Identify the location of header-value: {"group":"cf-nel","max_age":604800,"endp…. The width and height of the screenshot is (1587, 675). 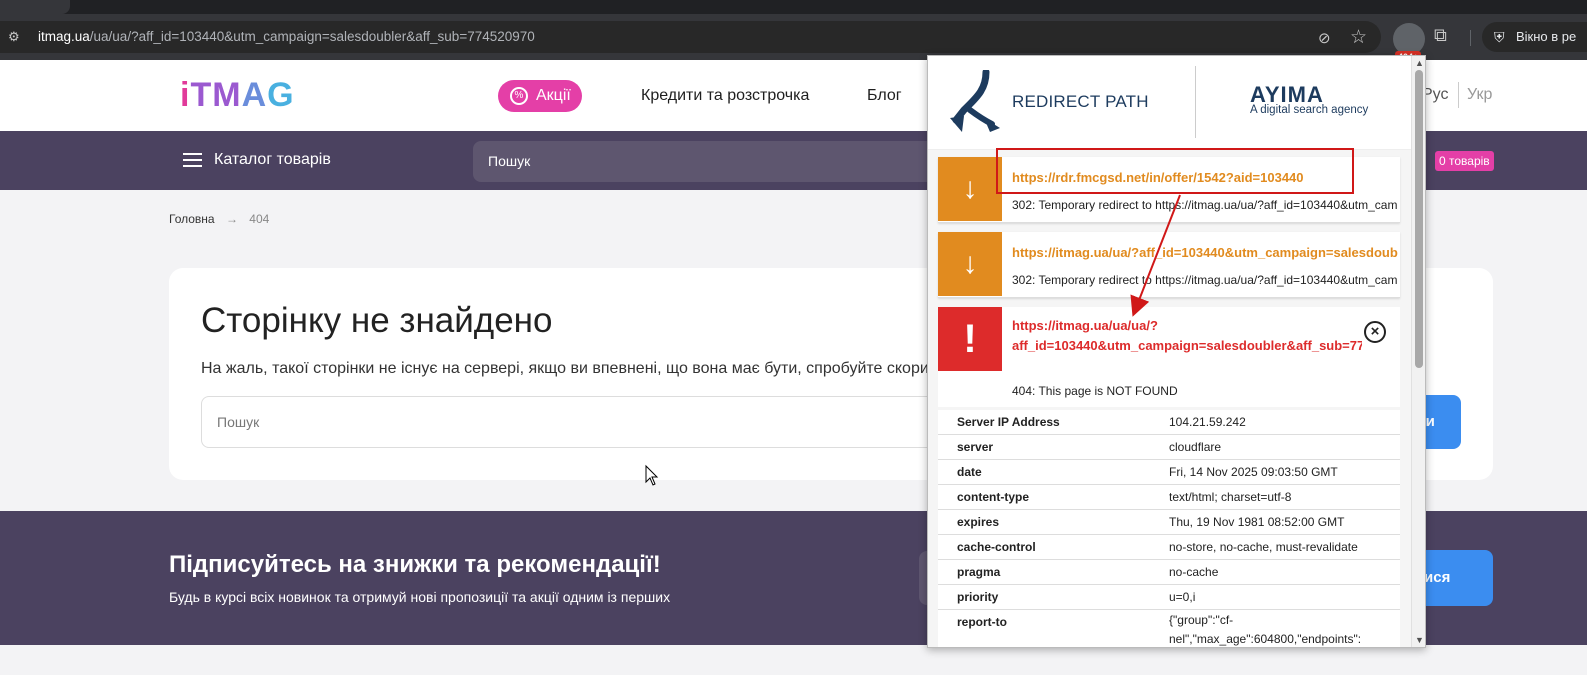
(1265, 629).